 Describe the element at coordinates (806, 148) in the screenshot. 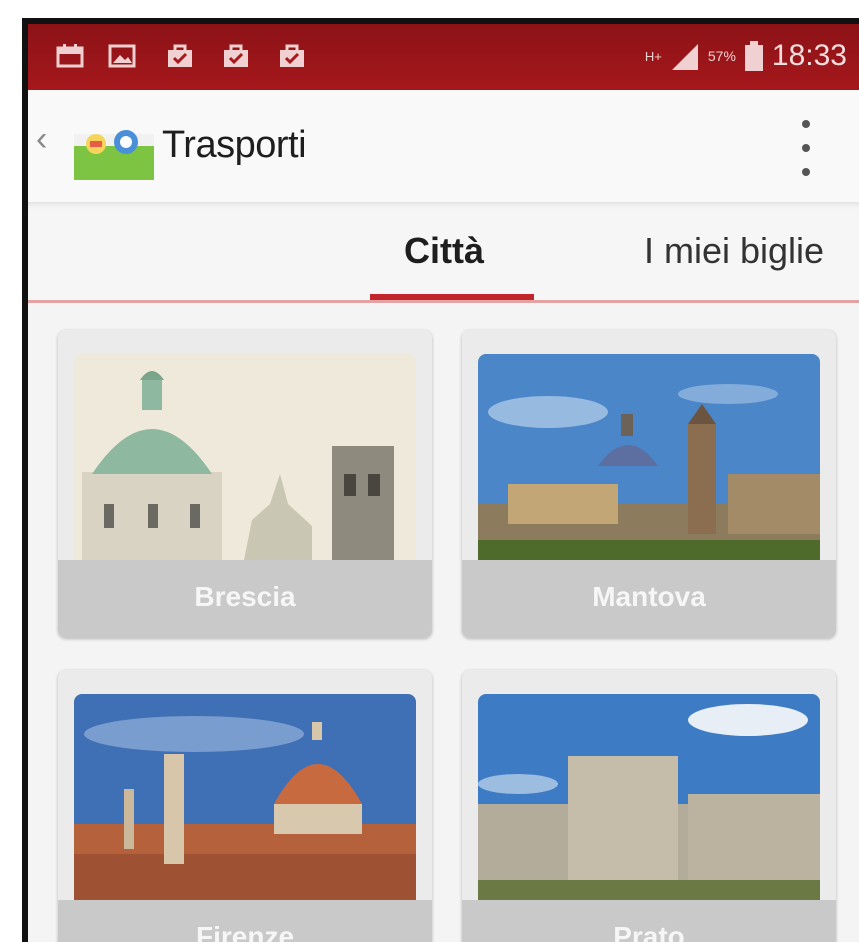

I see `overflow-menu-icon` at that location.